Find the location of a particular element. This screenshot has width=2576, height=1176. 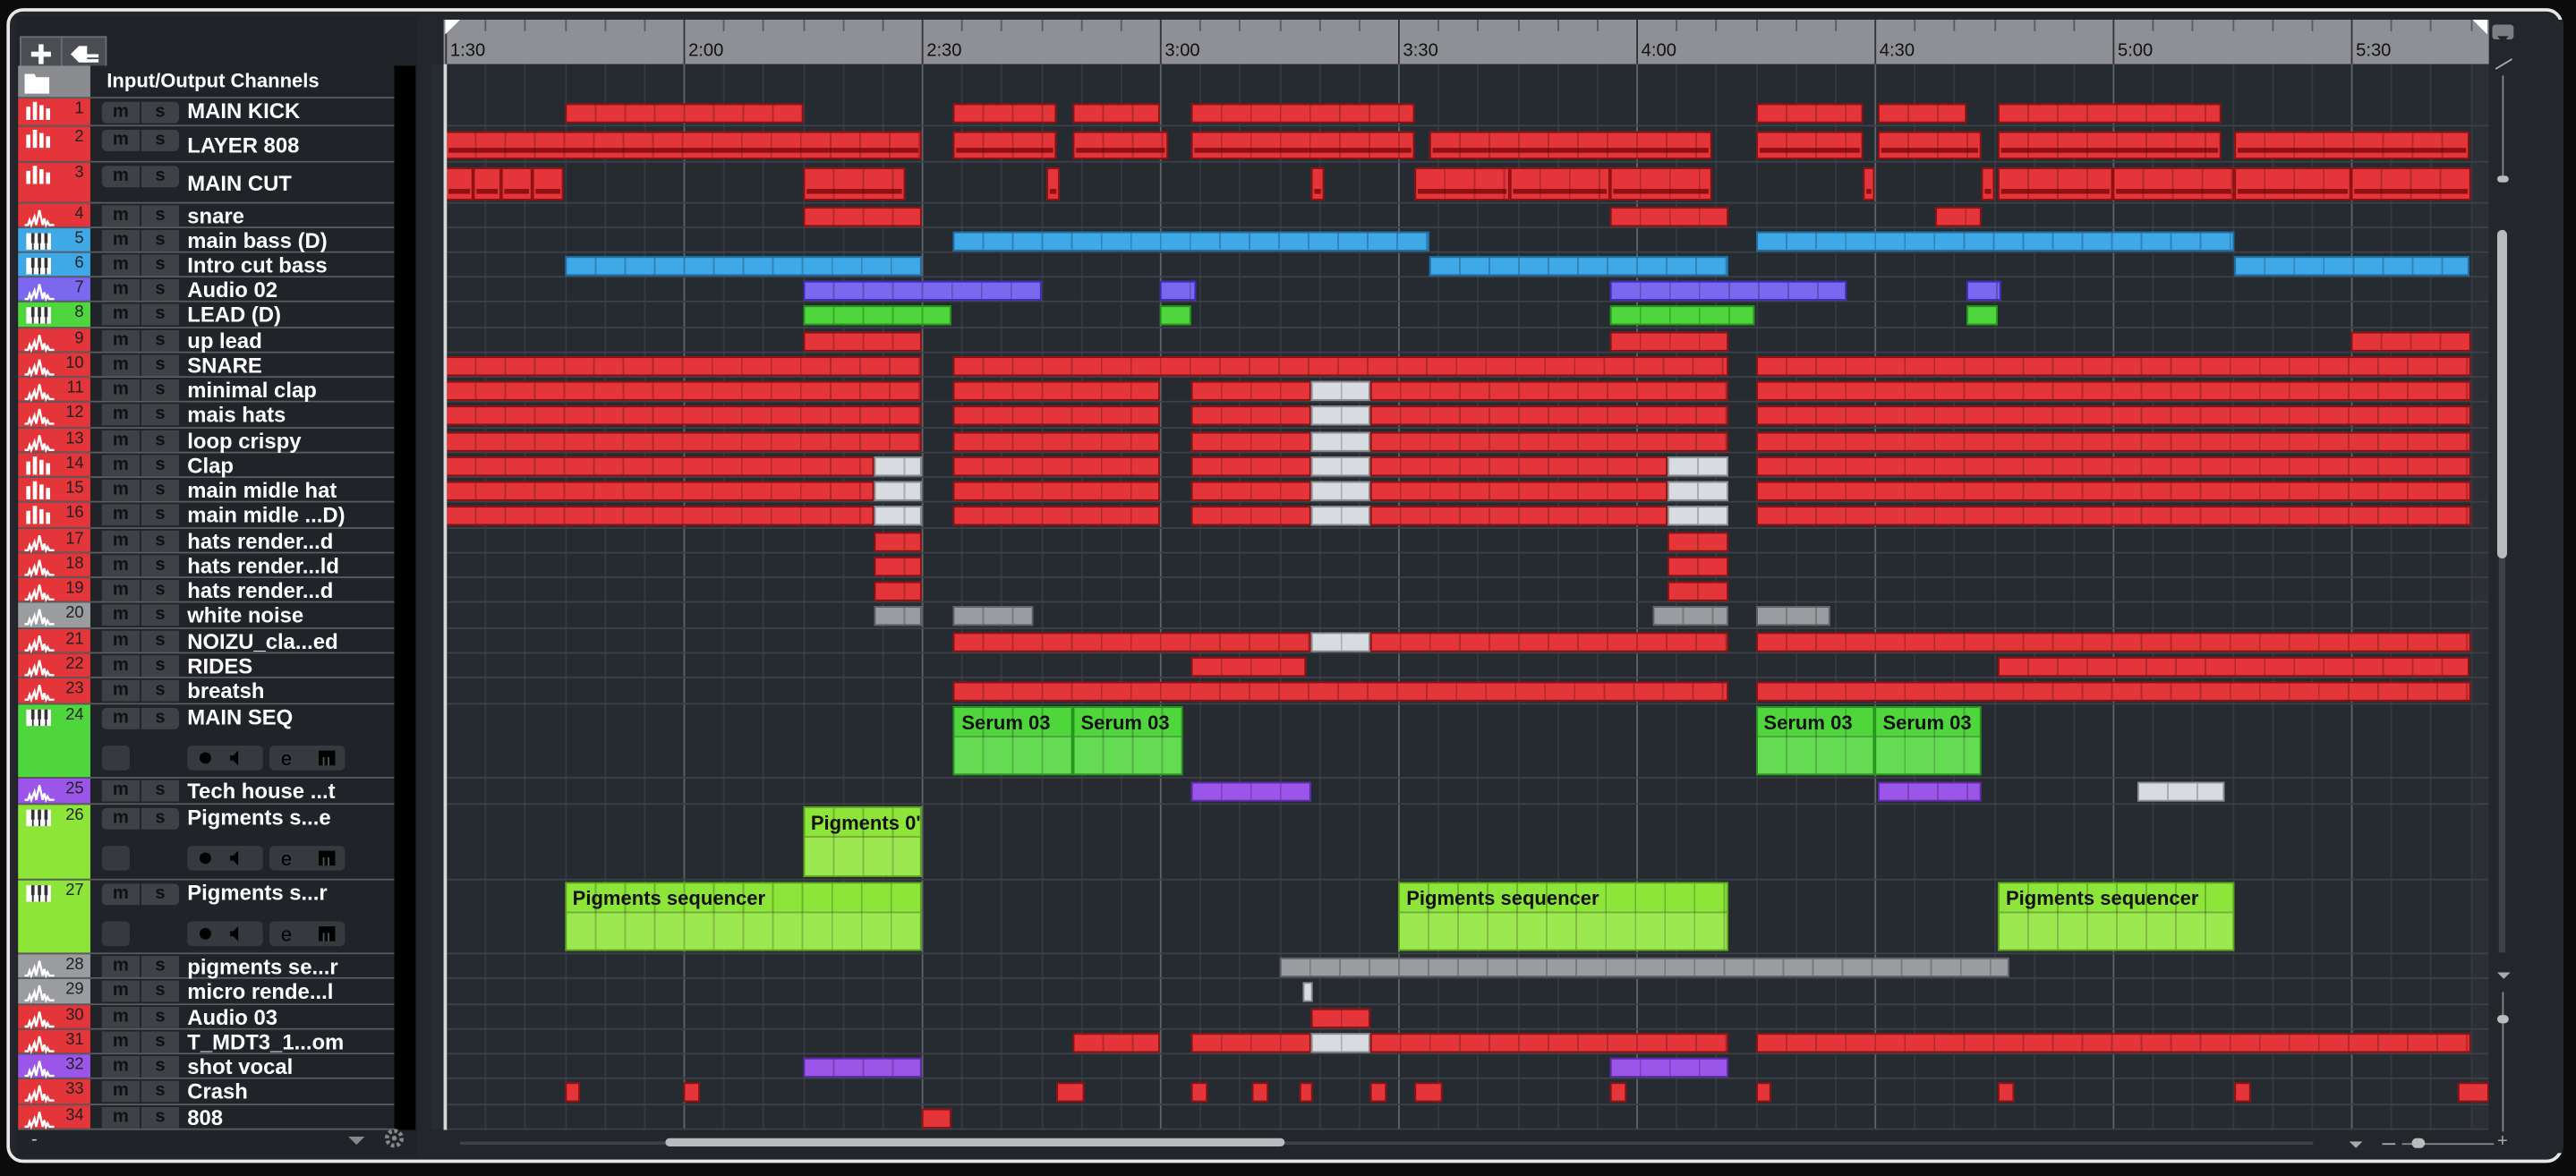

event-clip: Pigments sequencer is located at coordinates (743, 916).